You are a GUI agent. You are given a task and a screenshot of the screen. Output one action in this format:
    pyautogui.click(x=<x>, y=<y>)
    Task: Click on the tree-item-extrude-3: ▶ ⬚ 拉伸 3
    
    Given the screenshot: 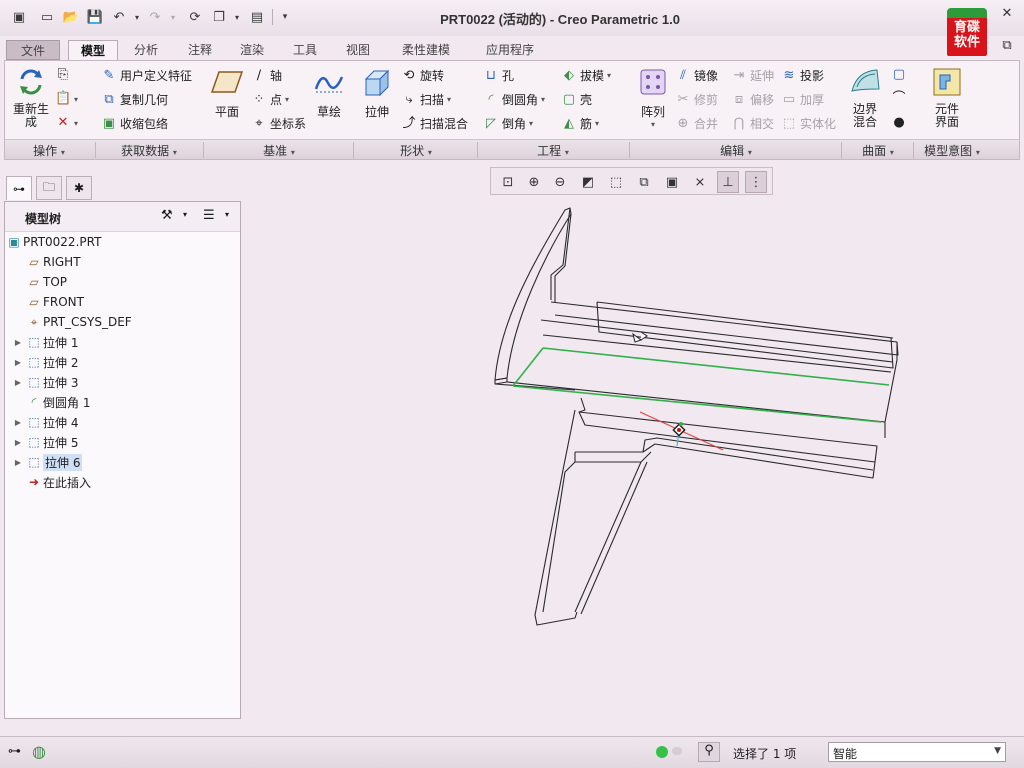 What is the action you would take?
    pyautogui.click(x=122, y=382)
    